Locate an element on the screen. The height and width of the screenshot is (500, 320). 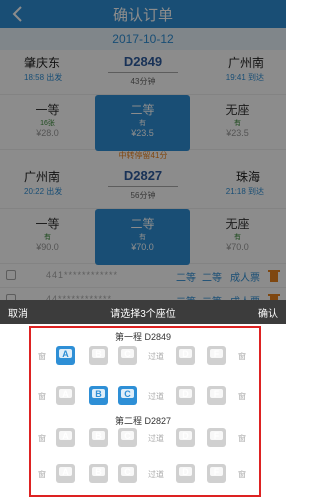
seat-picker-toolbar: 取消 请选择3个座位 确认 is located at coordinates (143, 312).